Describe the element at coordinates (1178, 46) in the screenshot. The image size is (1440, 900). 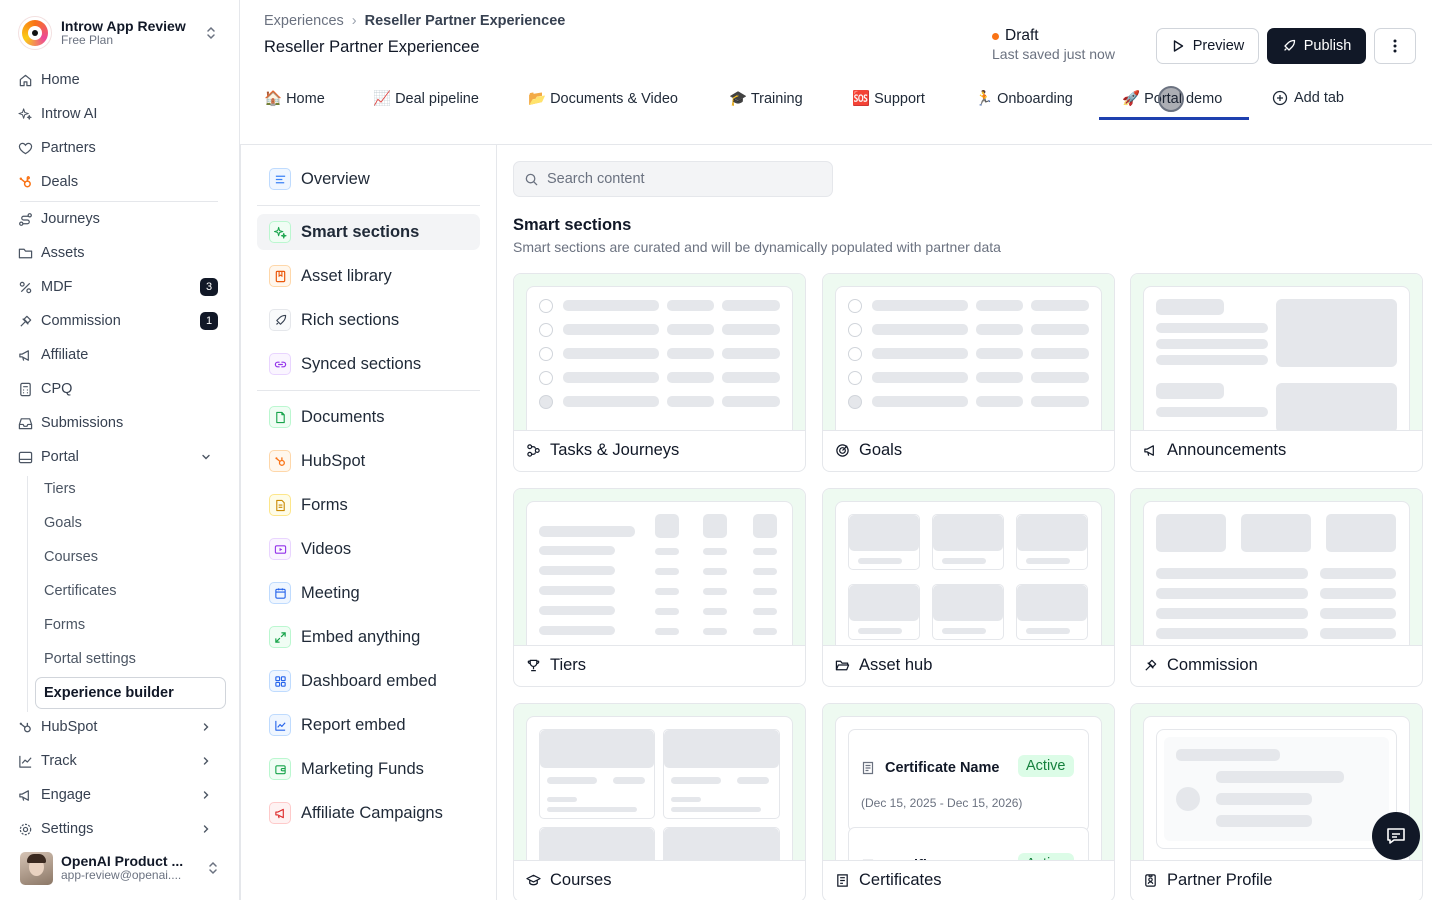
I see `play-icon` at that location.